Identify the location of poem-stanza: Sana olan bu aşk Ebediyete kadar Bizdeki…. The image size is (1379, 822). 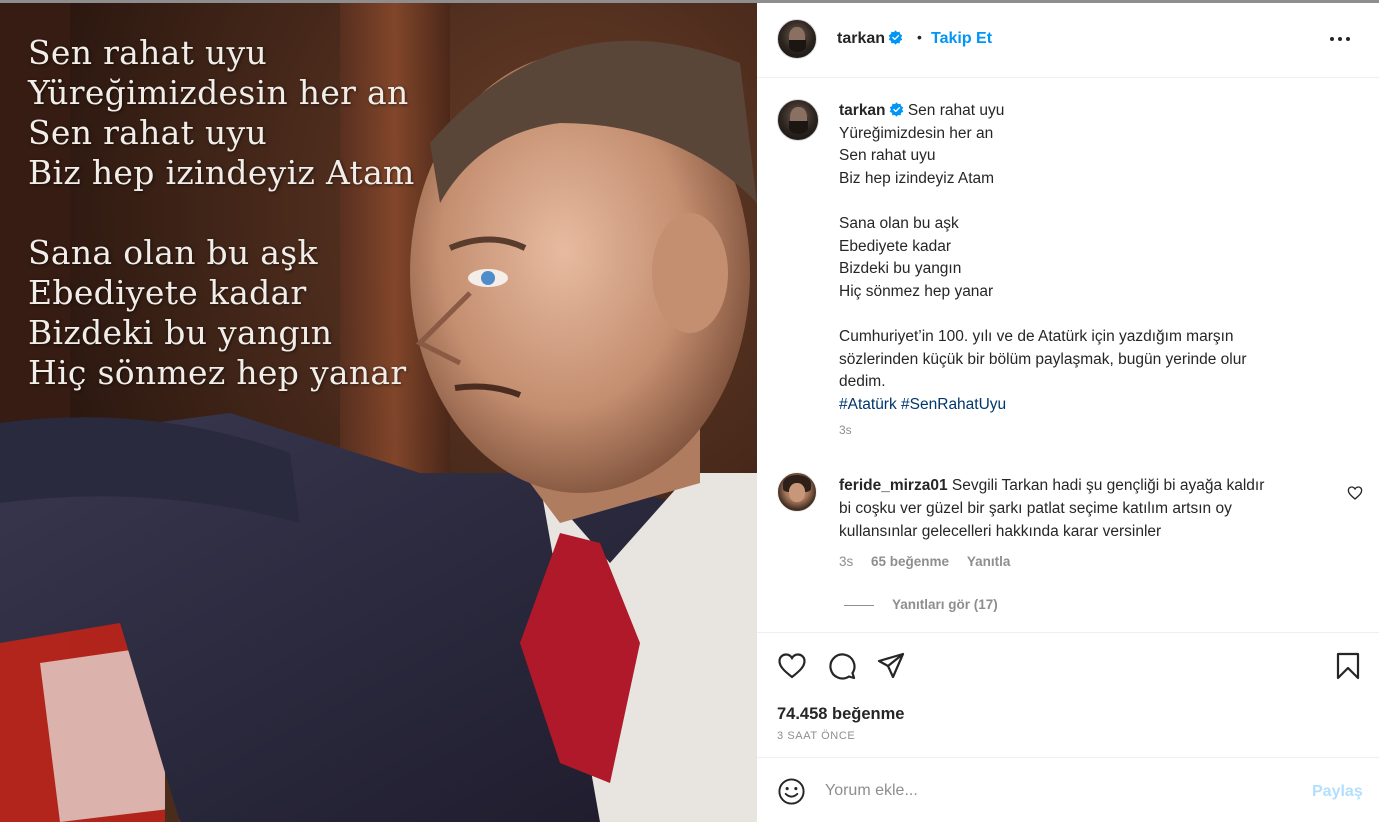
(221, 313).